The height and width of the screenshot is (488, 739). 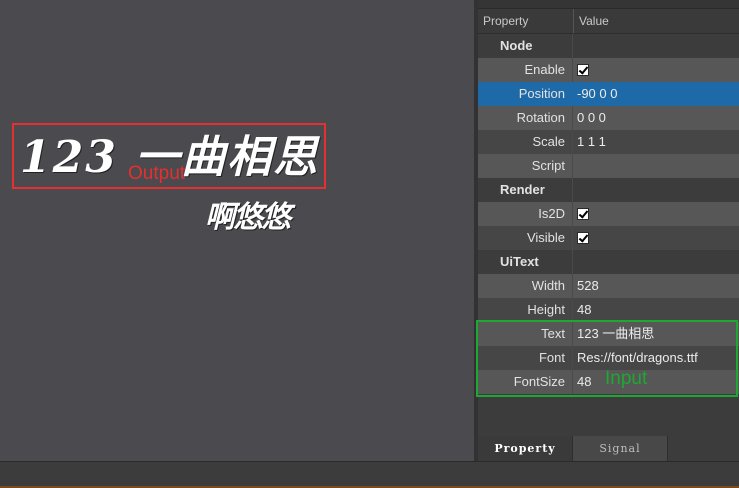 I want to click on property-row-scale: Scale 1 1 1, so click(x=608, y=142).